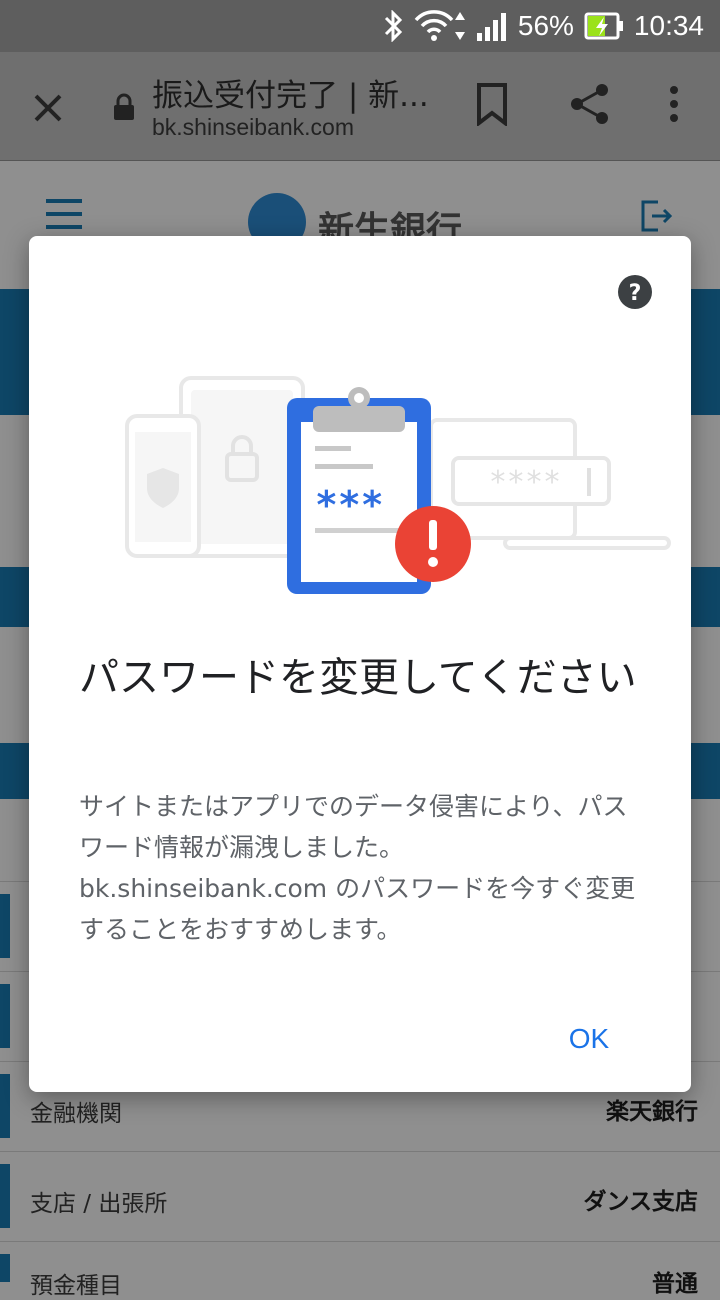 The width and height of the screenshot is (720, 1300). I want to click on ok-button: OK, so click(589, 1039).